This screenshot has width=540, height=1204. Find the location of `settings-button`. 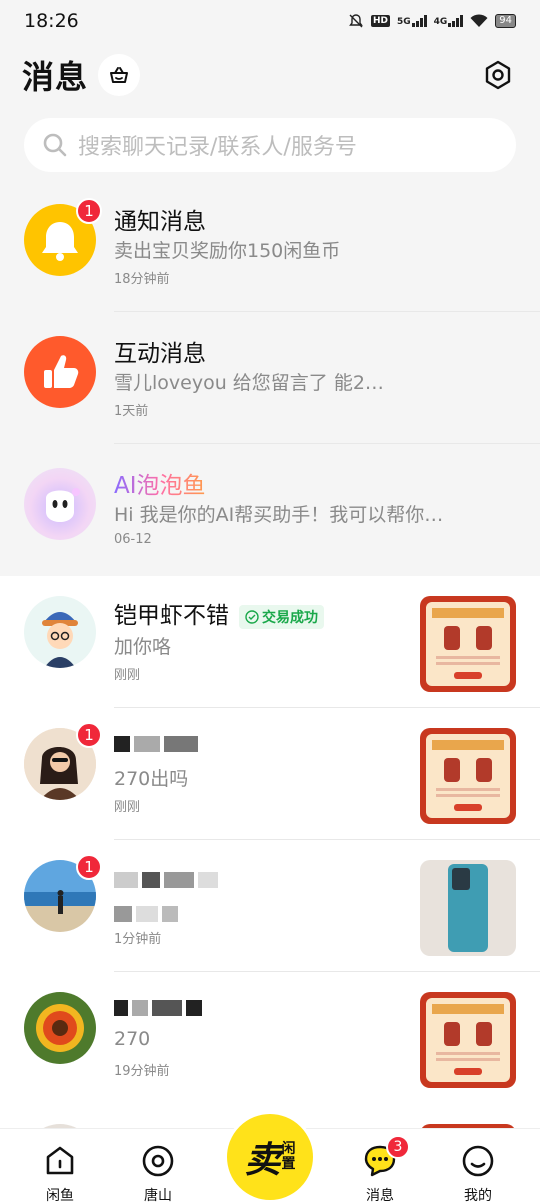

settings-button is located at coordinates (498, 75).